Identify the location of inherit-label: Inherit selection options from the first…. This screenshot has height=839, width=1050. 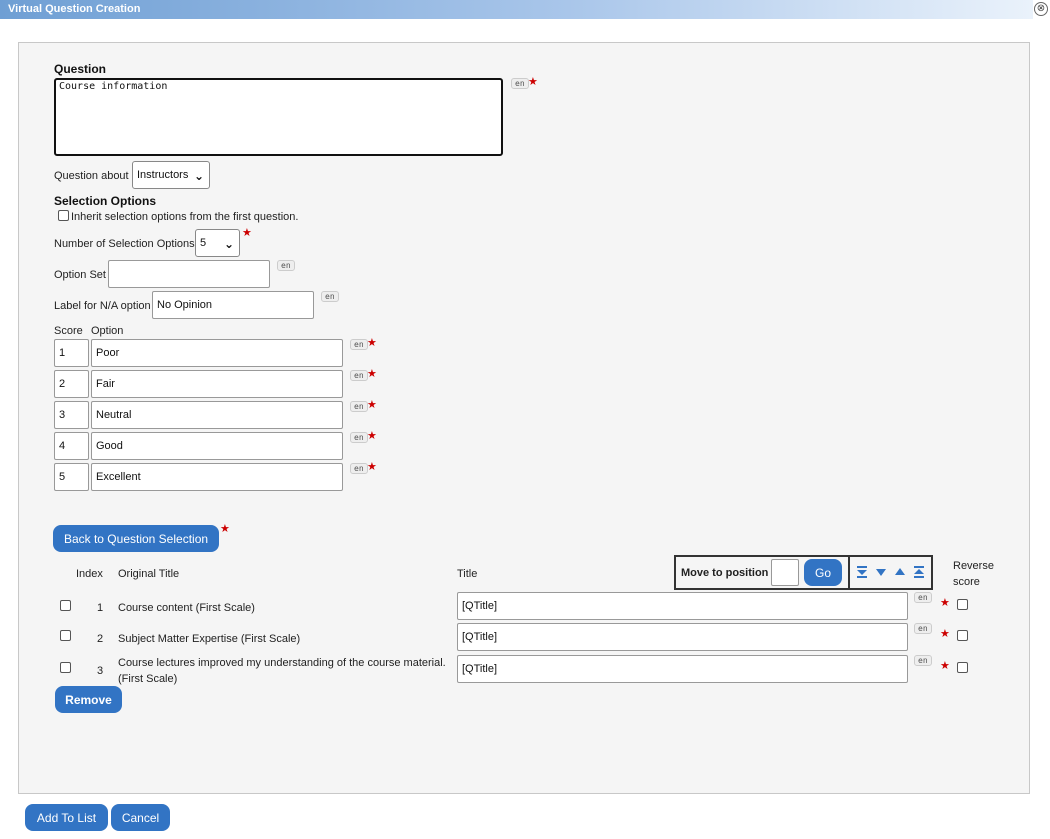
(185, 217).